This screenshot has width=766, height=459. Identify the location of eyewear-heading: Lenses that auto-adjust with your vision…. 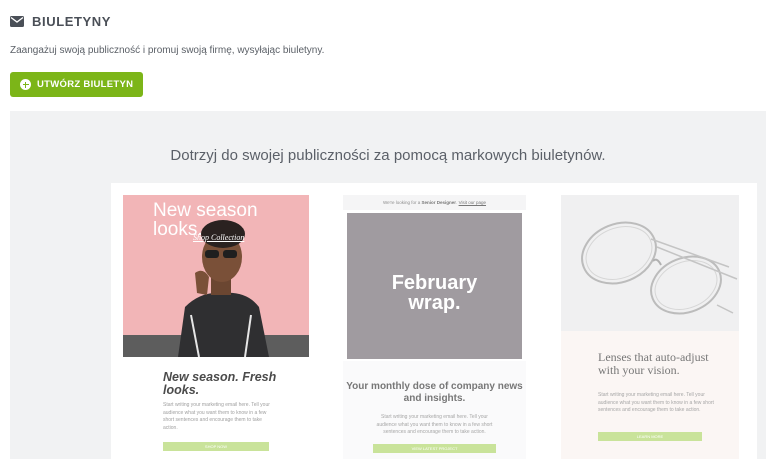
(653, 363).